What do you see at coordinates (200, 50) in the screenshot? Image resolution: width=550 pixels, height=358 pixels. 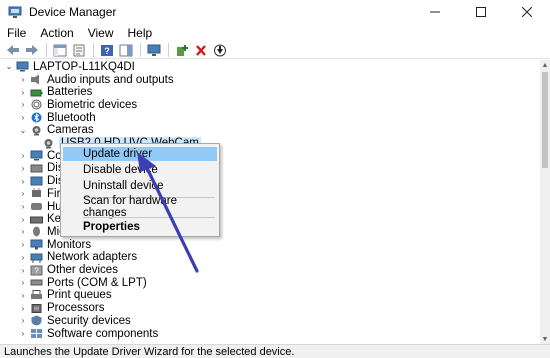 I see `uninstall-button` at bounding box center [200, 50].